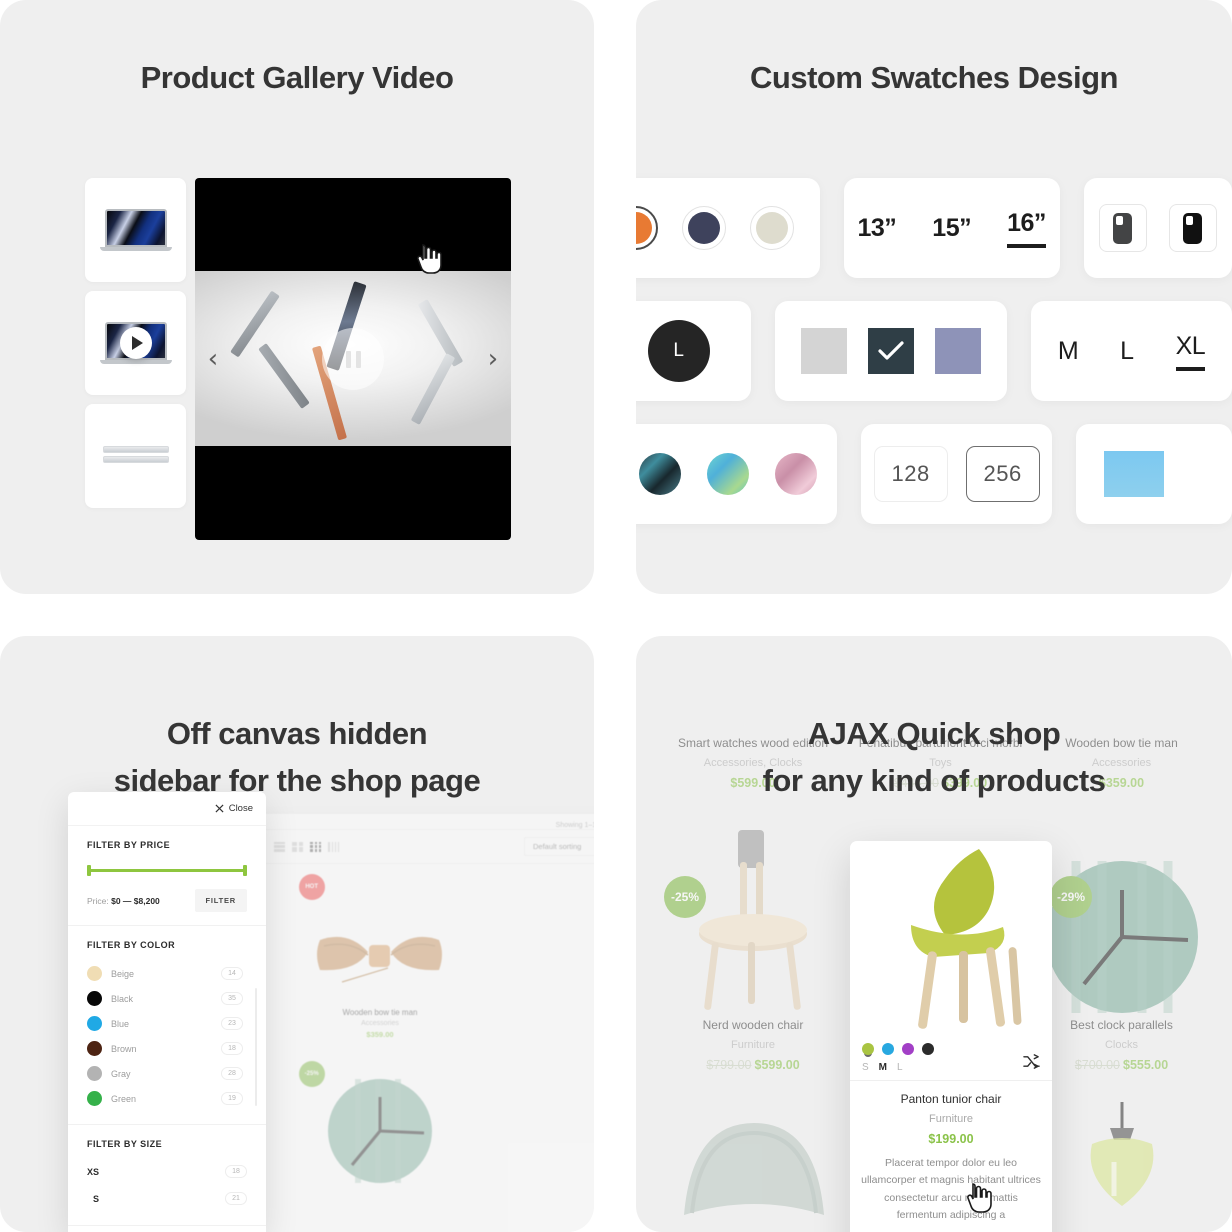  What do you see at coordinates (868, 1049) in the screenshot?
I see `variant-color-green` at bounding box center [868, 1049].